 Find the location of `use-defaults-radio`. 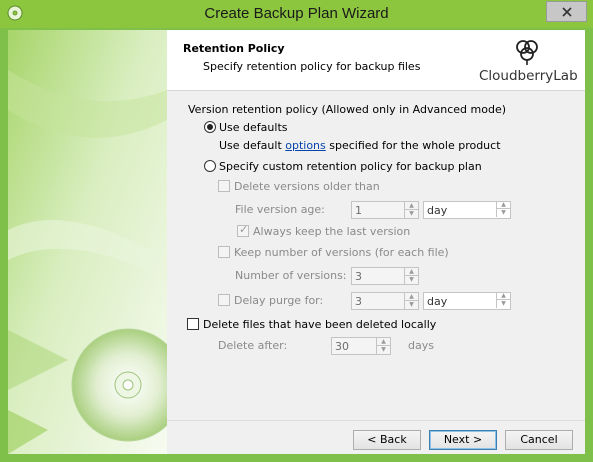

use-defaults-radio is located at coordinates (210, 127).